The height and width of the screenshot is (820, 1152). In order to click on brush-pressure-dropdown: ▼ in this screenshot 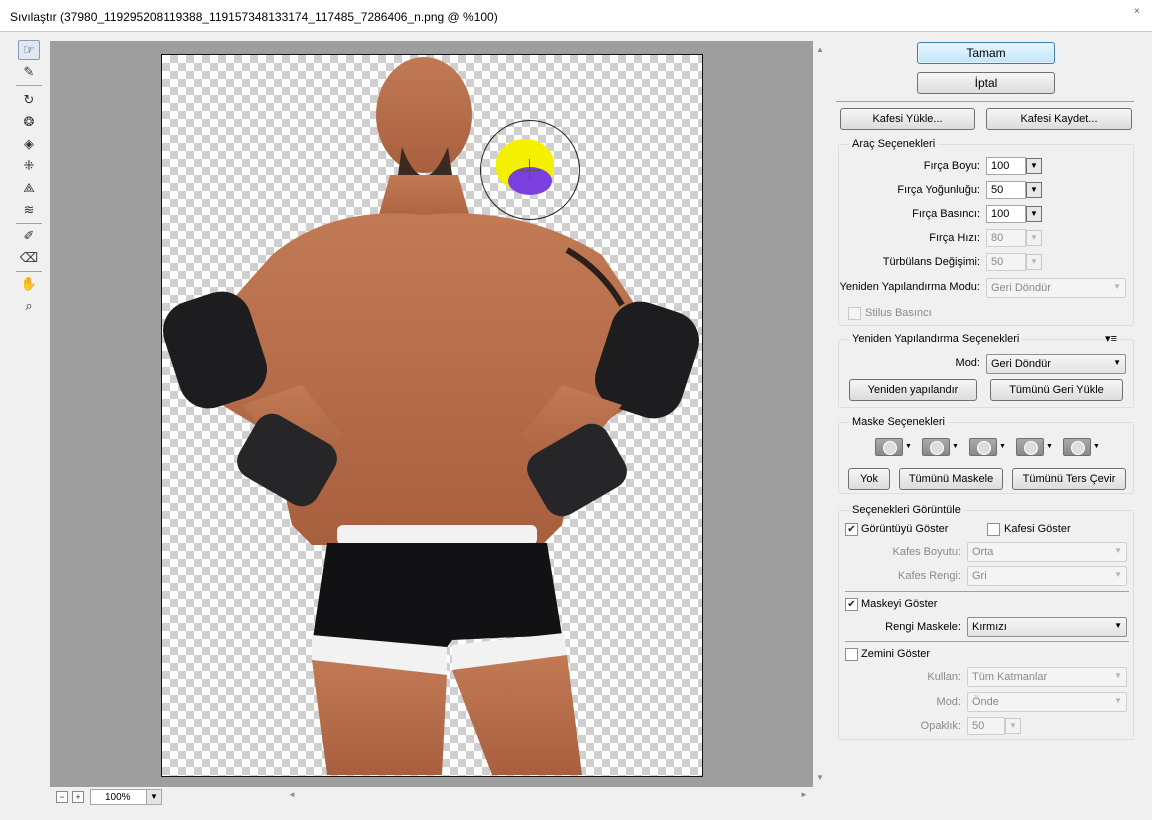, I will do `click(1034, 214)`.